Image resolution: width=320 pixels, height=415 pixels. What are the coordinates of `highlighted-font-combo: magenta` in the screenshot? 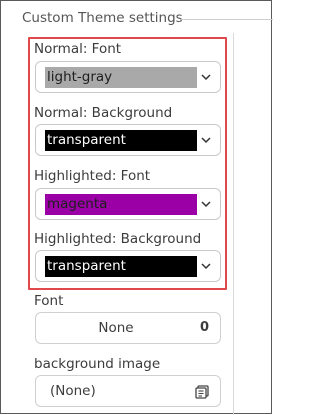 It's located at (128, 204).